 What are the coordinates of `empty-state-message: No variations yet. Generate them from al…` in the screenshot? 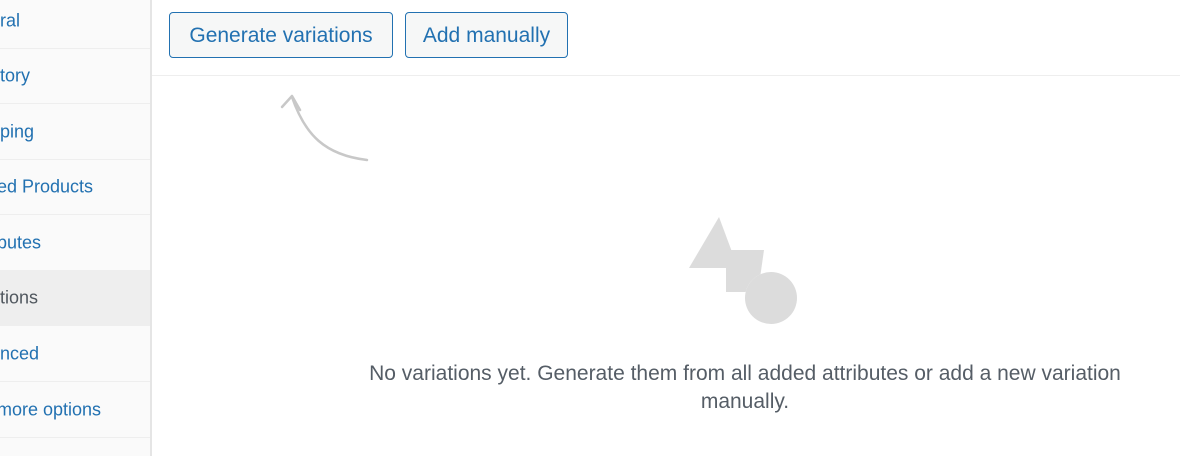 It's located at (745, 387).